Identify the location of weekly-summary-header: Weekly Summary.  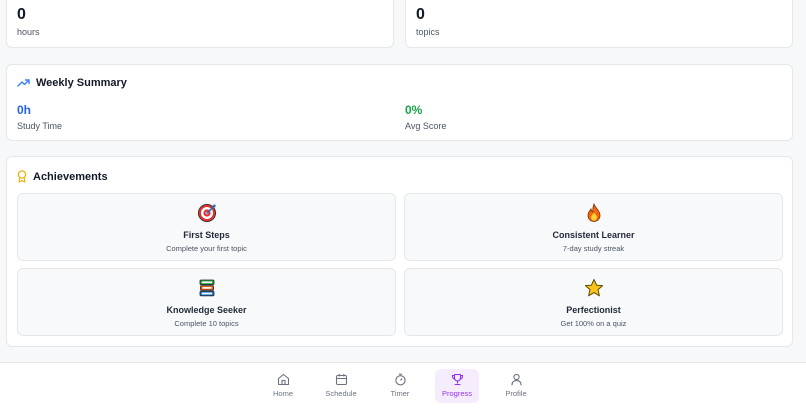
(72, 83).